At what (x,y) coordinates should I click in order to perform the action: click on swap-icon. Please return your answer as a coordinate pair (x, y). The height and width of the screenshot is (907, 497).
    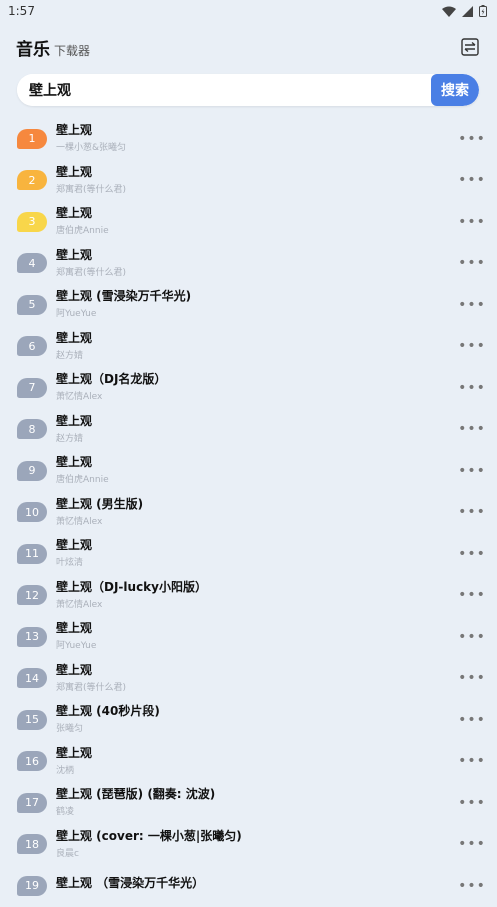
    Looking at the image, I should click on (470, 47).